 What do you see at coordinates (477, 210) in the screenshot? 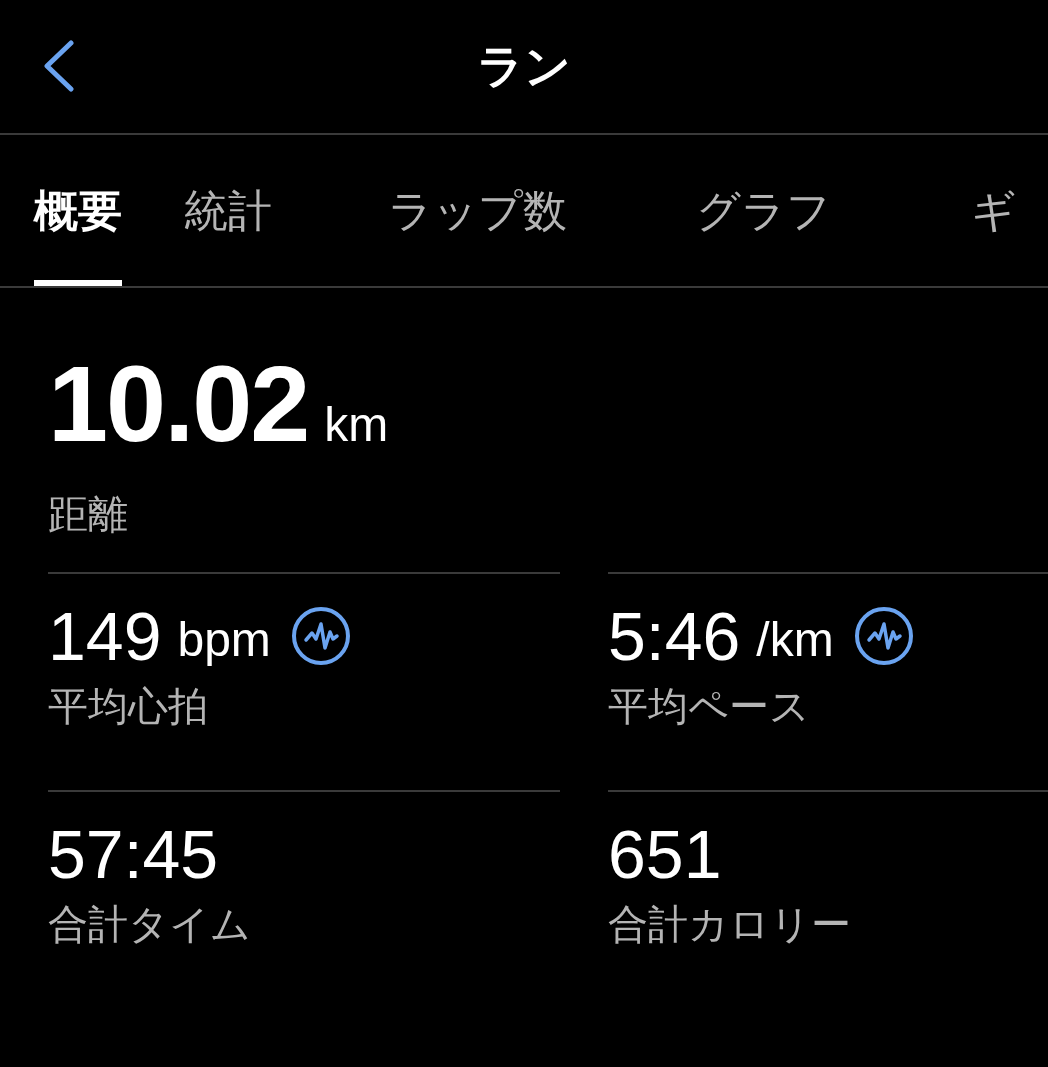
I see `tab: ラップ数` at bounding box center [477, 210].